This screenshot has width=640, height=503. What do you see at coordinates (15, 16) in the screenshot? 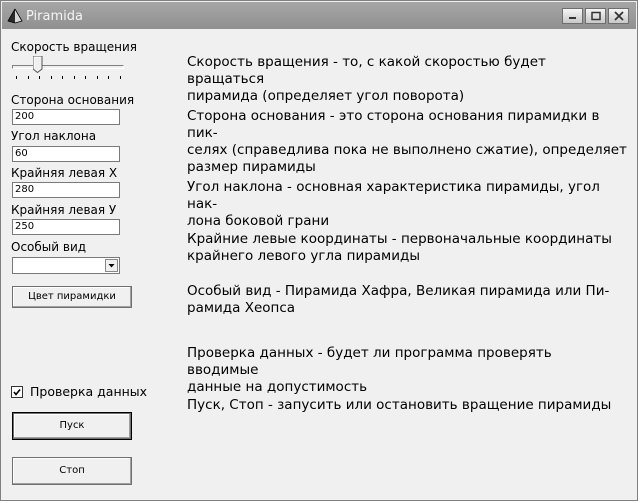
I see `pyramid-icon` at bounding box center [15, 16].